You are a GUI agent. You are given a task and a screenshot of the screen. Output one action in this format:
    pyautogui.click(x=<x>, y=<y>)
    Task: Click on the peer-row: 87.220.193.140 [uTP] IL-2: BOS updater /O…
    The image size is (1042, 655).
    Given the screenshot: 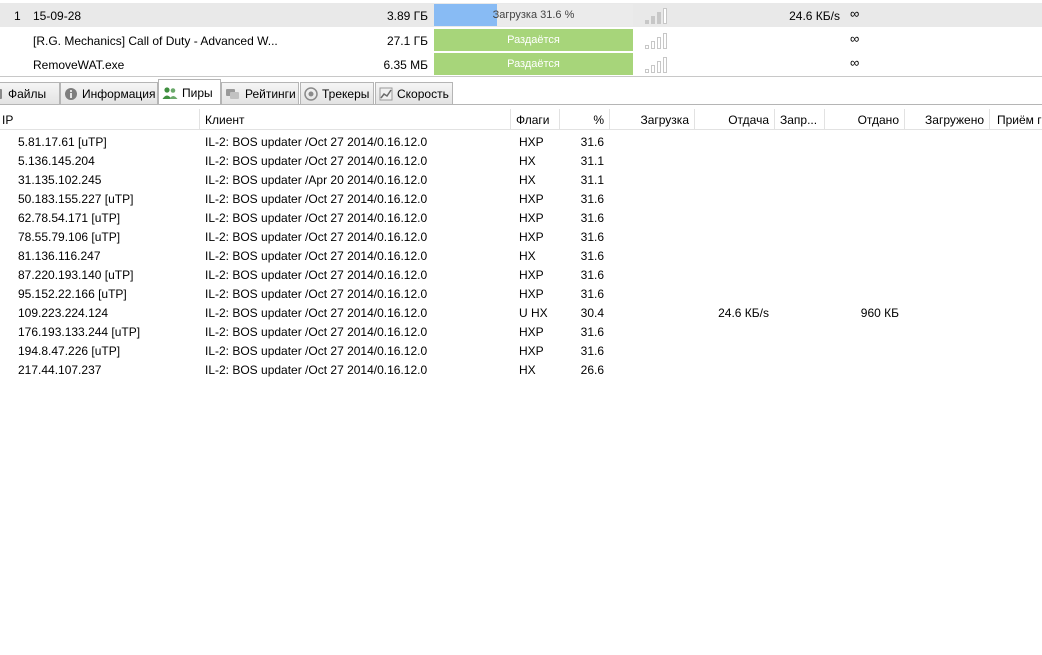 What is the action you would take?
    pyautogui.click(x=521, y=274)
    